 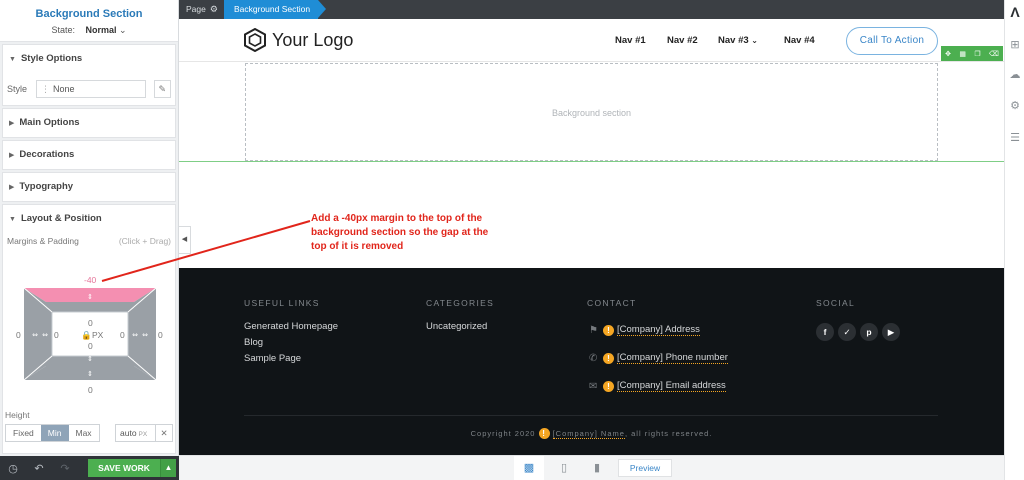 What do you see at coordinates (460, 303) in the screenshot?
I see `categories-heading: CATEGORIES` at bounding box center [460, 303].